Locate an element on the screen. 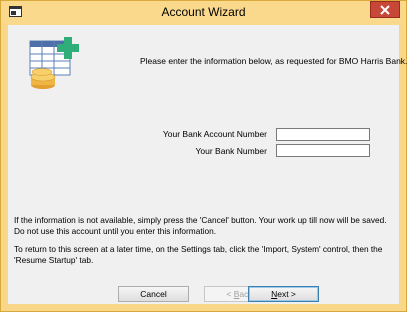  account-number-label: Your Bank Account Number is located at coordinates (214, 134).